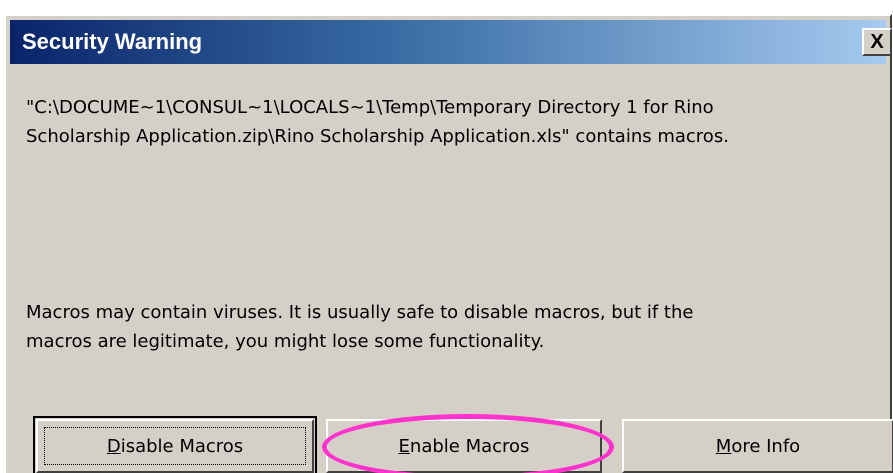  I want to click on more-info-button: More Info, so click(757, 446).